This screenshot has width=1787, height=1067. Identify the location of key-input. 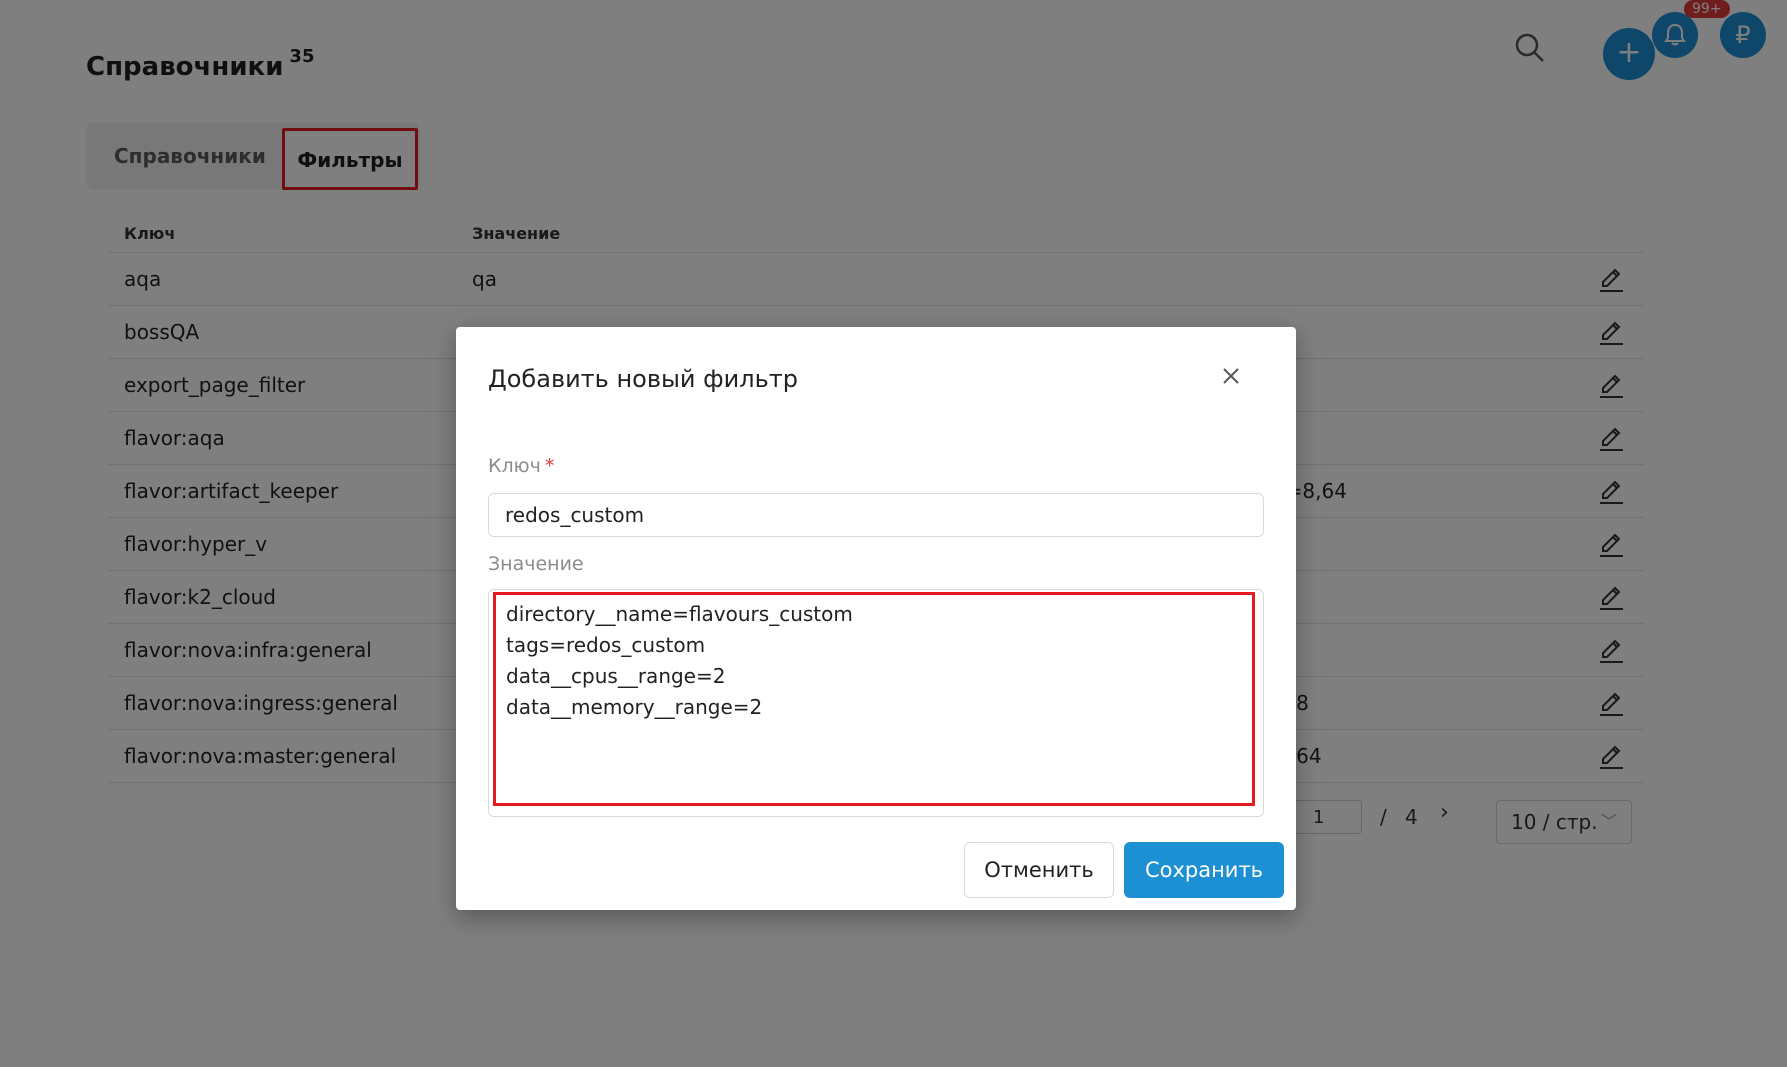
(876, 515).